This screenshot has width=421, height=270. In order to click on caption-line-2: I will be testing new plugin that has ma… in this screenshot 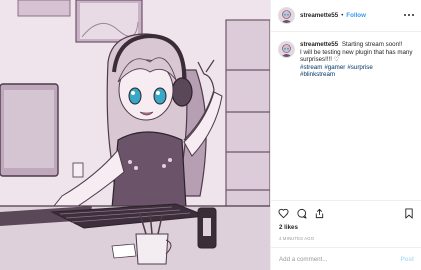, I will do `click(356, 56)`.